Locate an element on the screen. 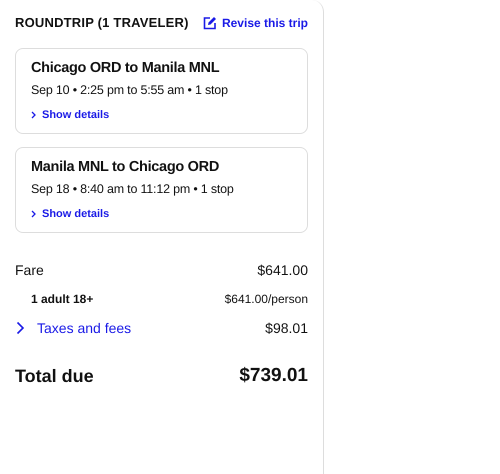 The height and width of the screenshot is (474, 500). taxes-fees-toggle: Taxes and fees is located at coordinates (74, 328).